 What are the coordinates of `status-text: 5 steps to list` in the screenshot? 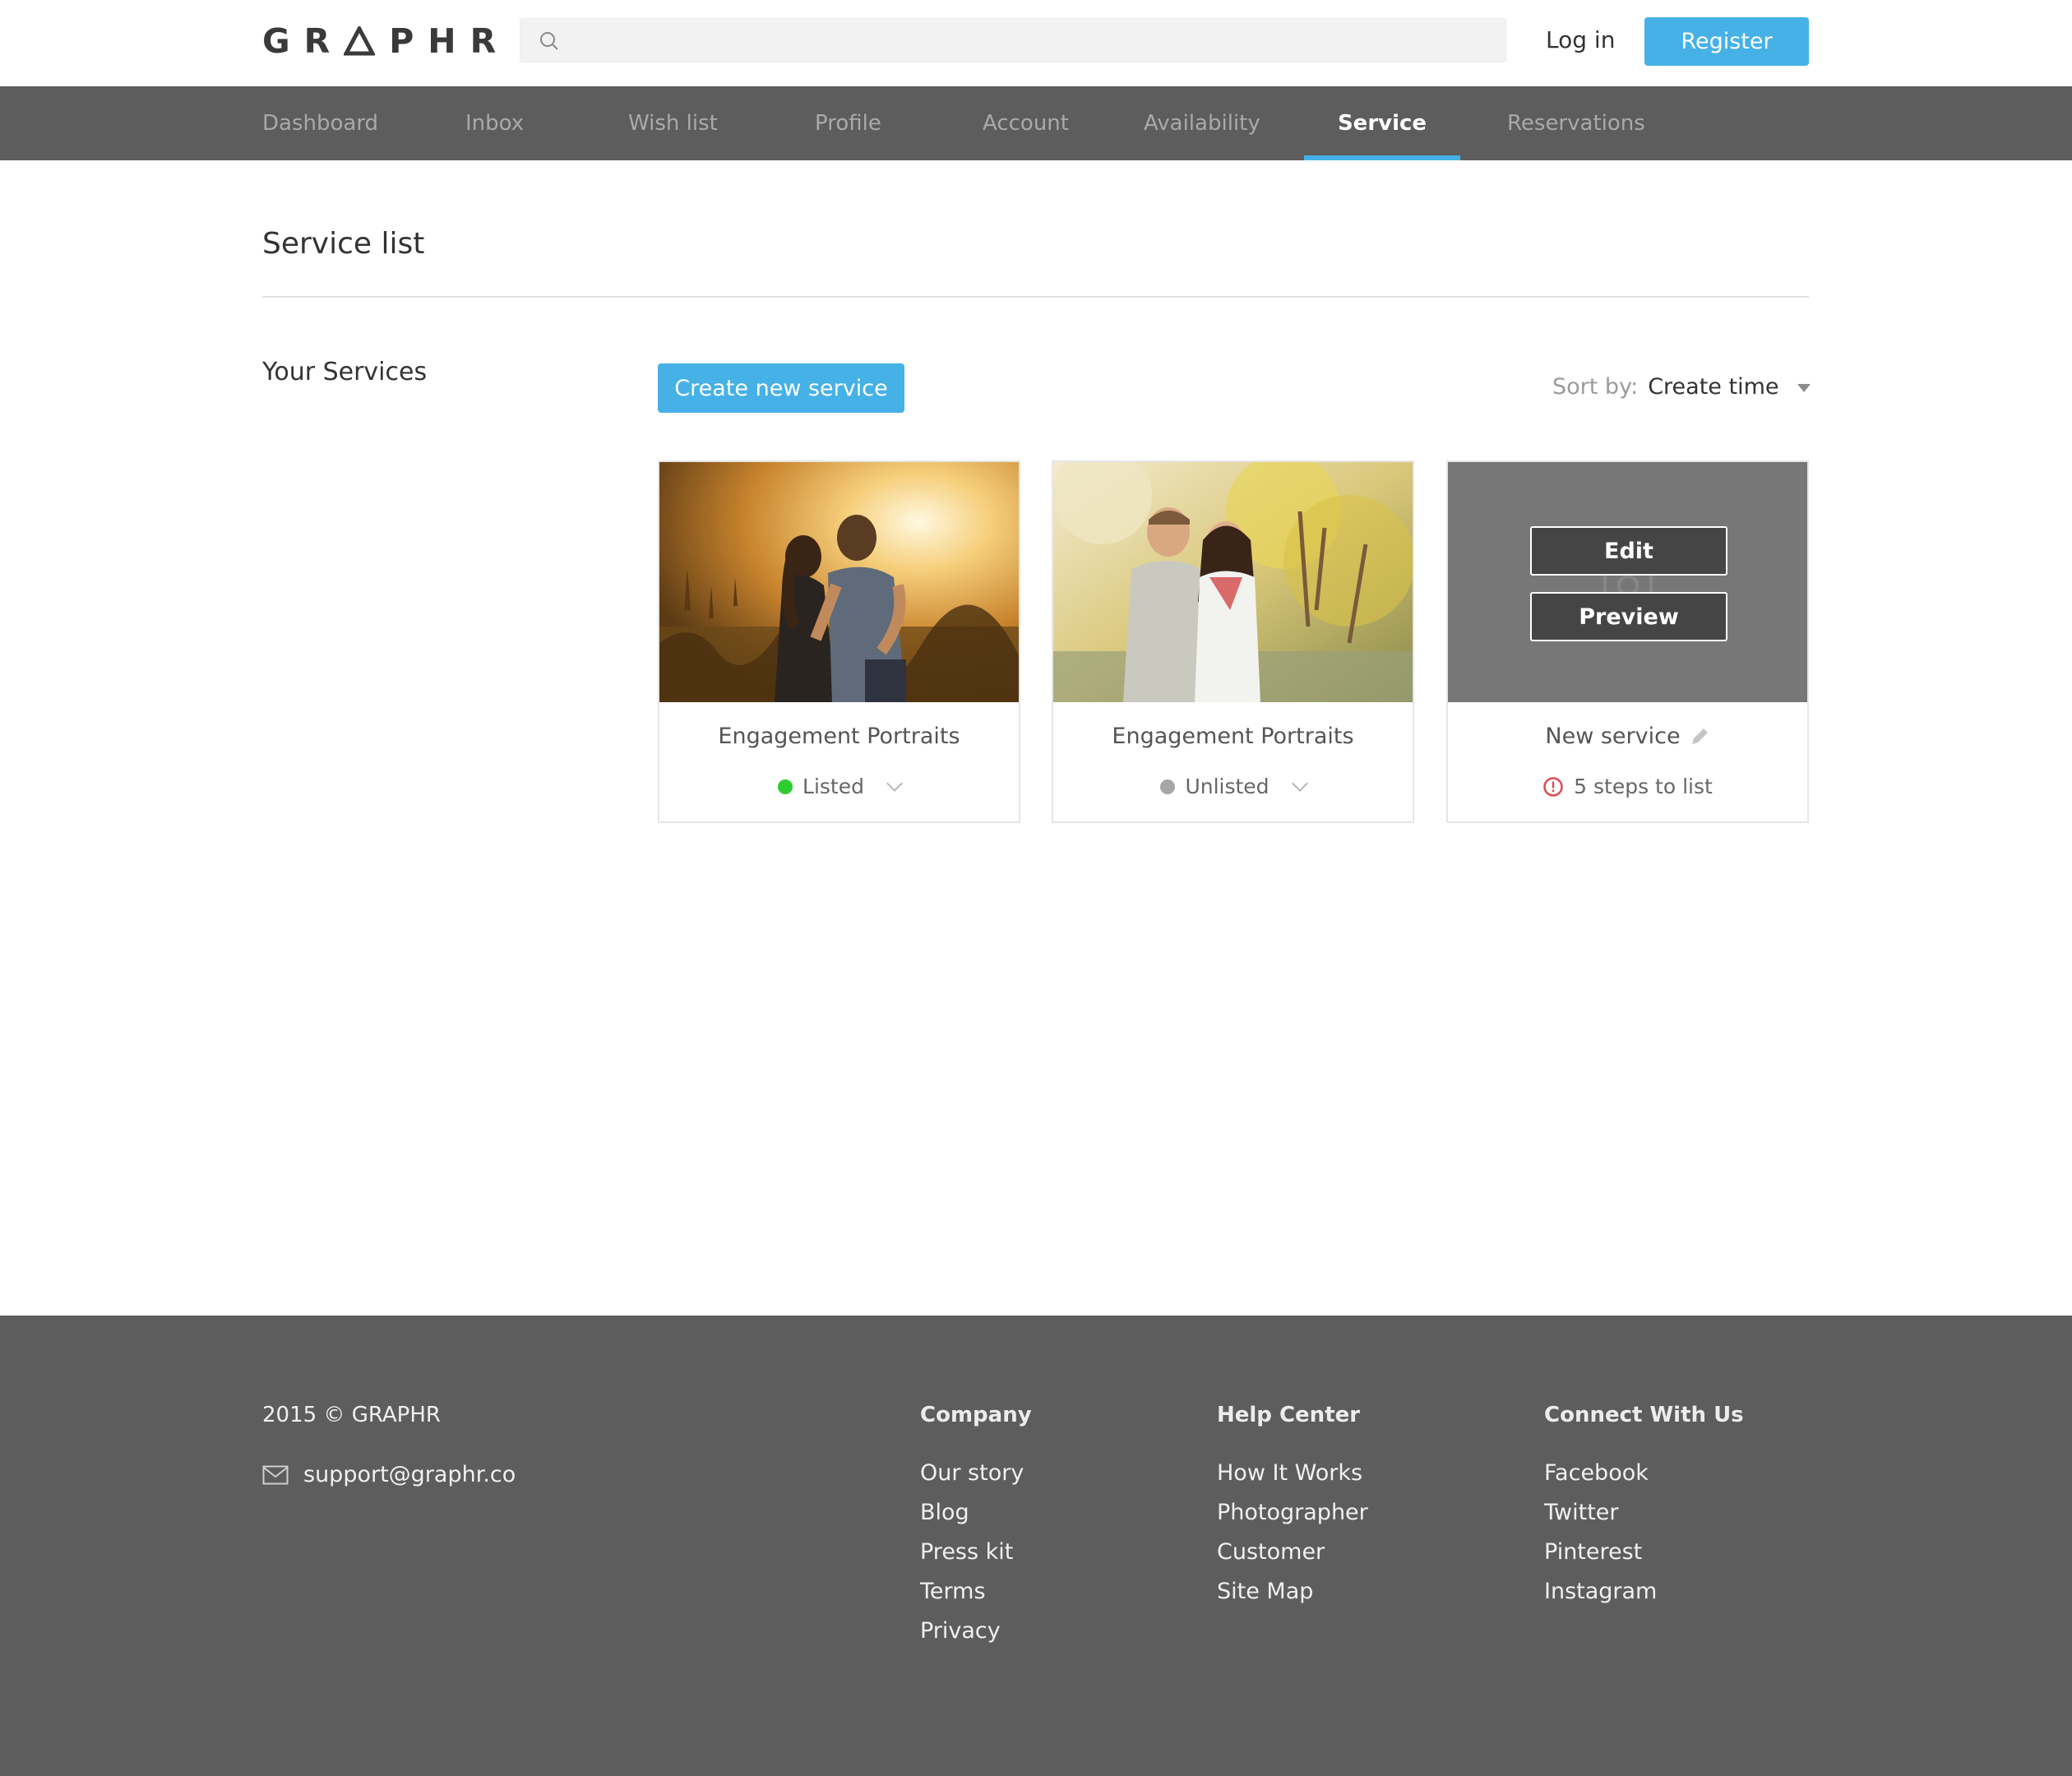 It's located at (1643, 786).